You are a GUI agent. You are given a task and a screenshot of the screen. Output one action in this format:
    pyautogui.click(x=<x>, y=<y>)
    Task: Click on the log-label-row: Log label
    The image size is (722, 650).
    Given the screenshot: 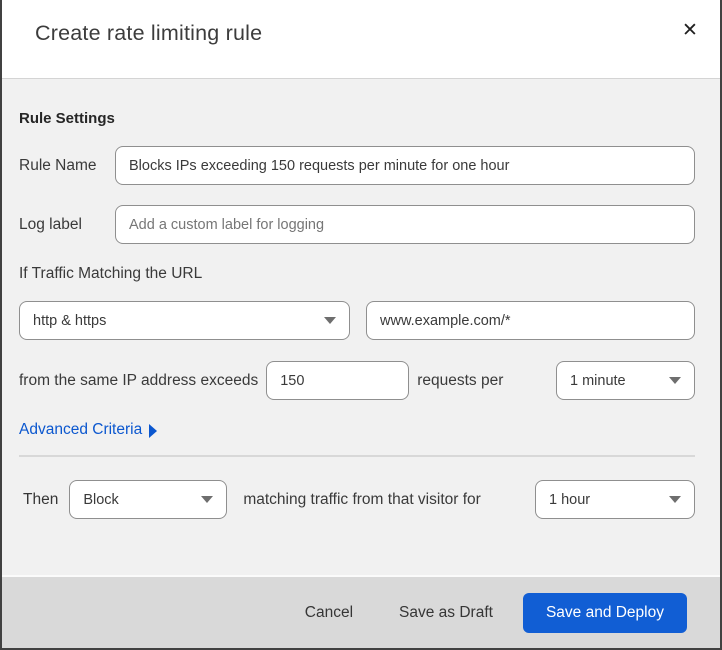 What is the action you would take?
    pyautogui.click(x=357, y=224)
    